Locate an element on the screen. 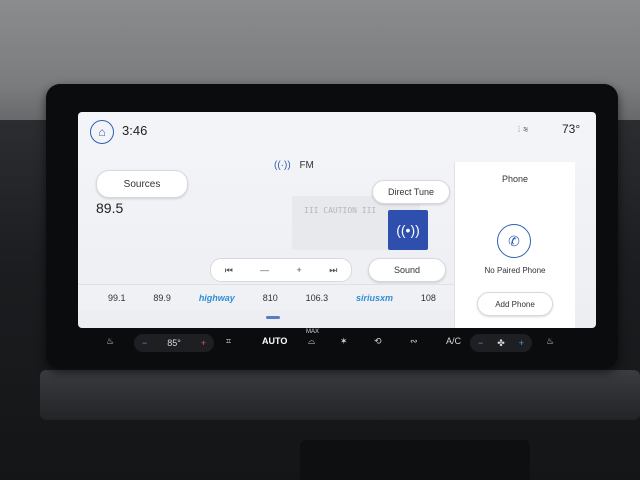 This screenshot has width=640, height=480. home-button: ⌂ is located at coordinates (102, 132).